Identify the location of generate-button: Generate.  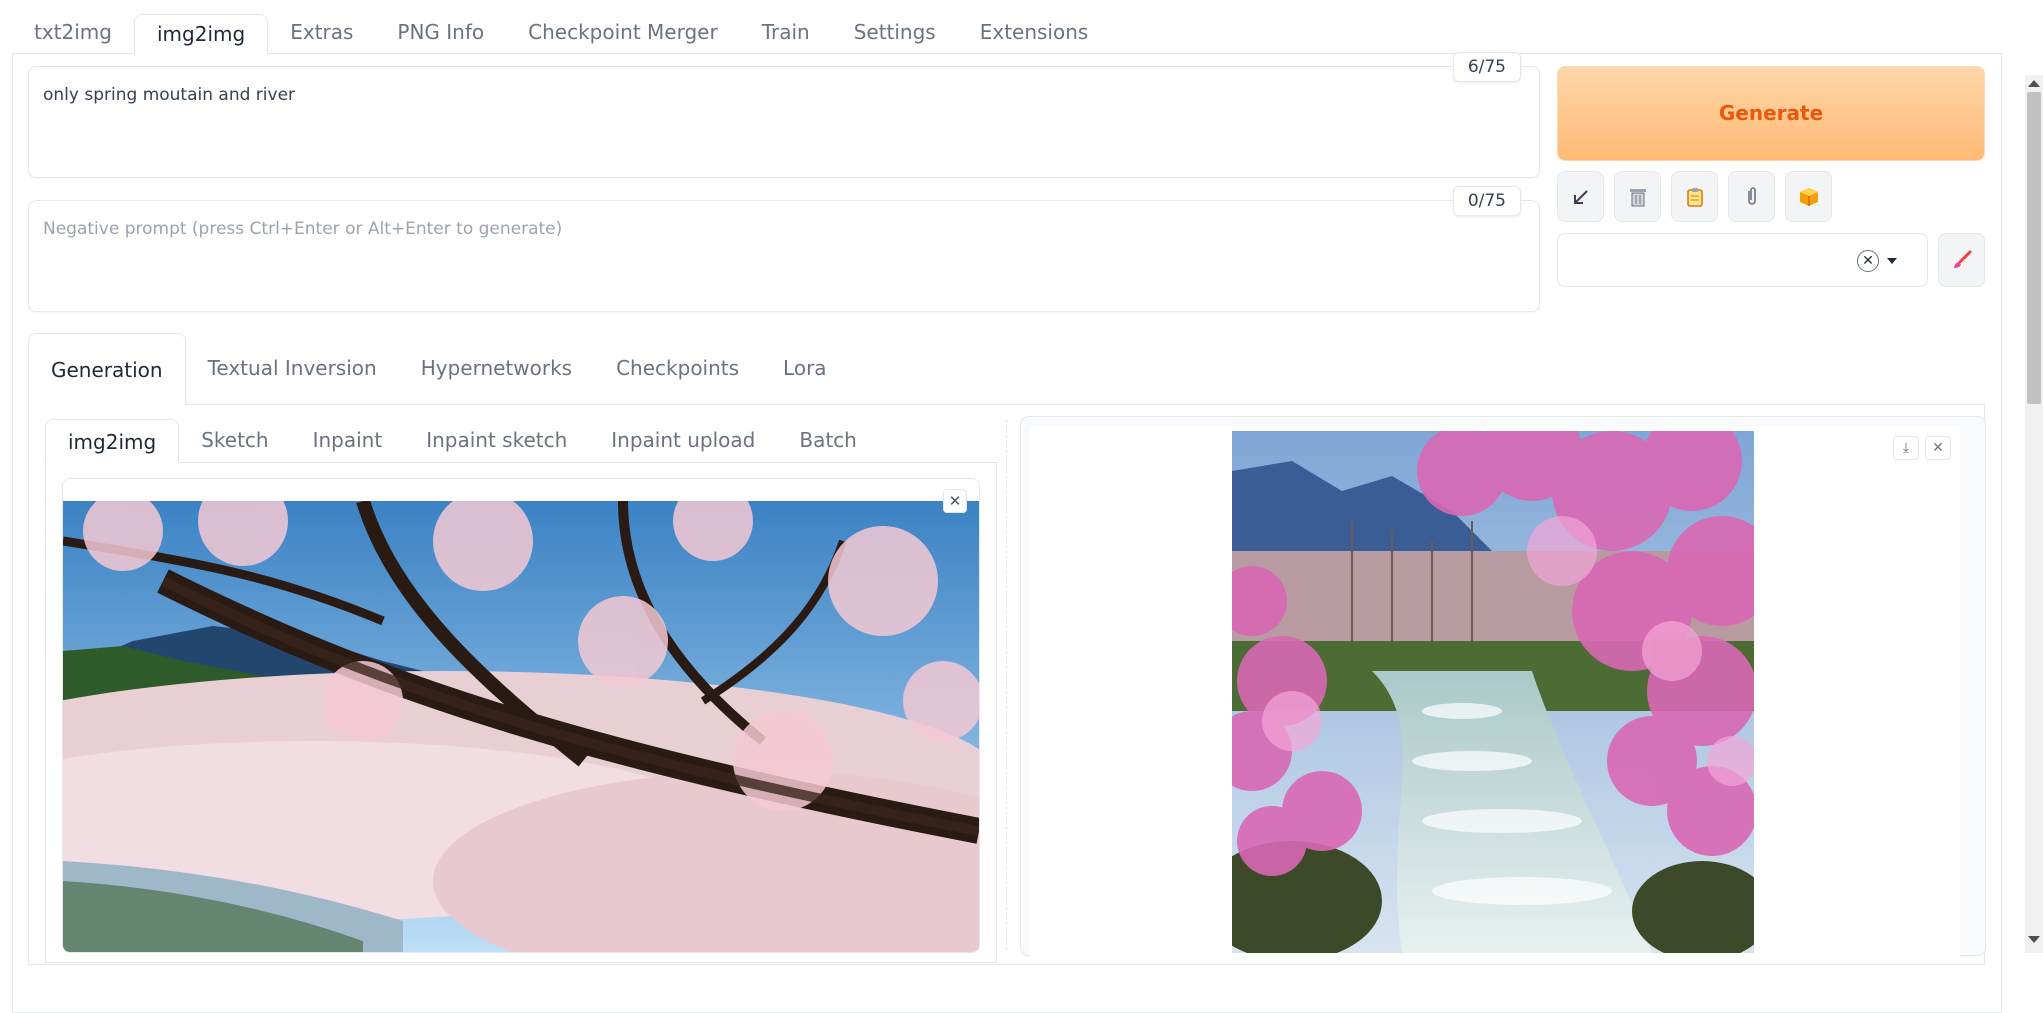
(1771, 113).